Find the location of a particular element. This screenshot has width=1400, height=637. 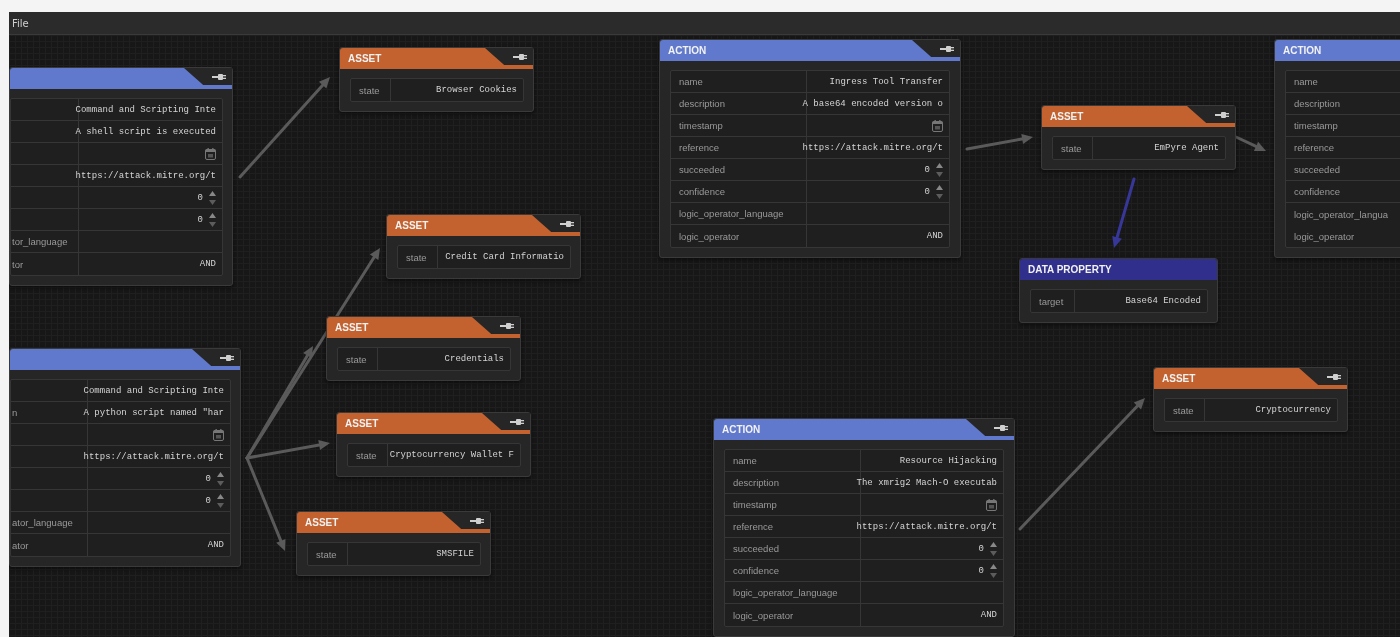

property-value-field: Credentials is located at coordinates (444, 359).